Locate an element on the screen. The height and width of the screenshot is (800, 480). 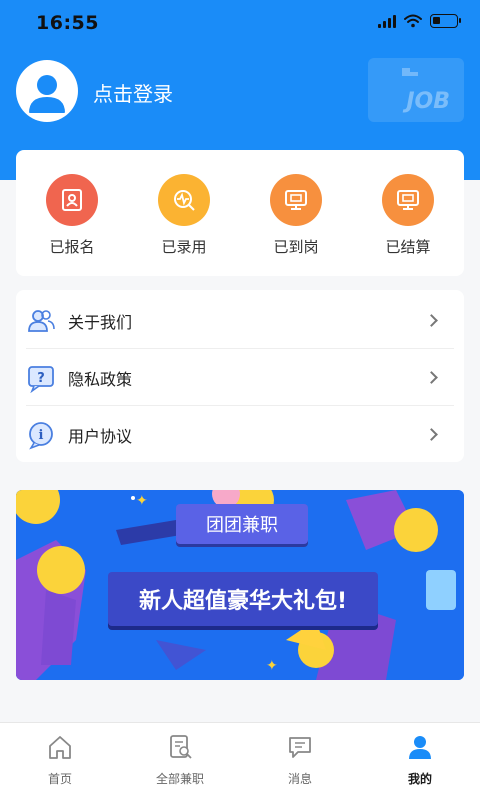
status-signed-up: 已报名 is located at coordinates (72, 215).